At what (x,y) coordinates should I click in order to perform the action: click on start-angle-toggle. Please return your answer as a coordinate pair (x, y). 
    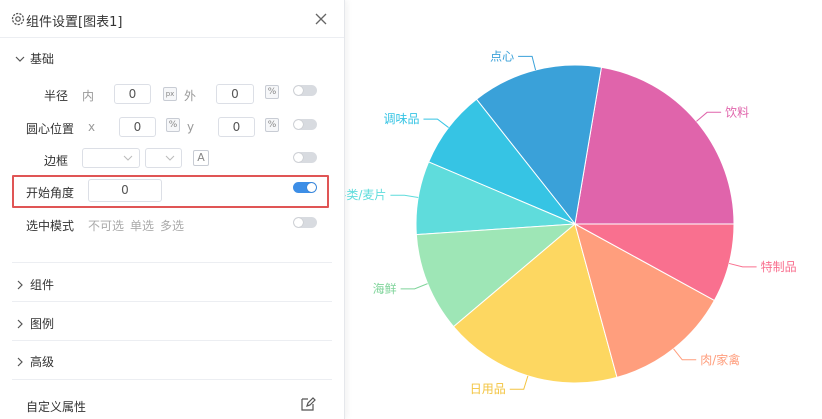
    Looking at the image, I should click on (305, 187).